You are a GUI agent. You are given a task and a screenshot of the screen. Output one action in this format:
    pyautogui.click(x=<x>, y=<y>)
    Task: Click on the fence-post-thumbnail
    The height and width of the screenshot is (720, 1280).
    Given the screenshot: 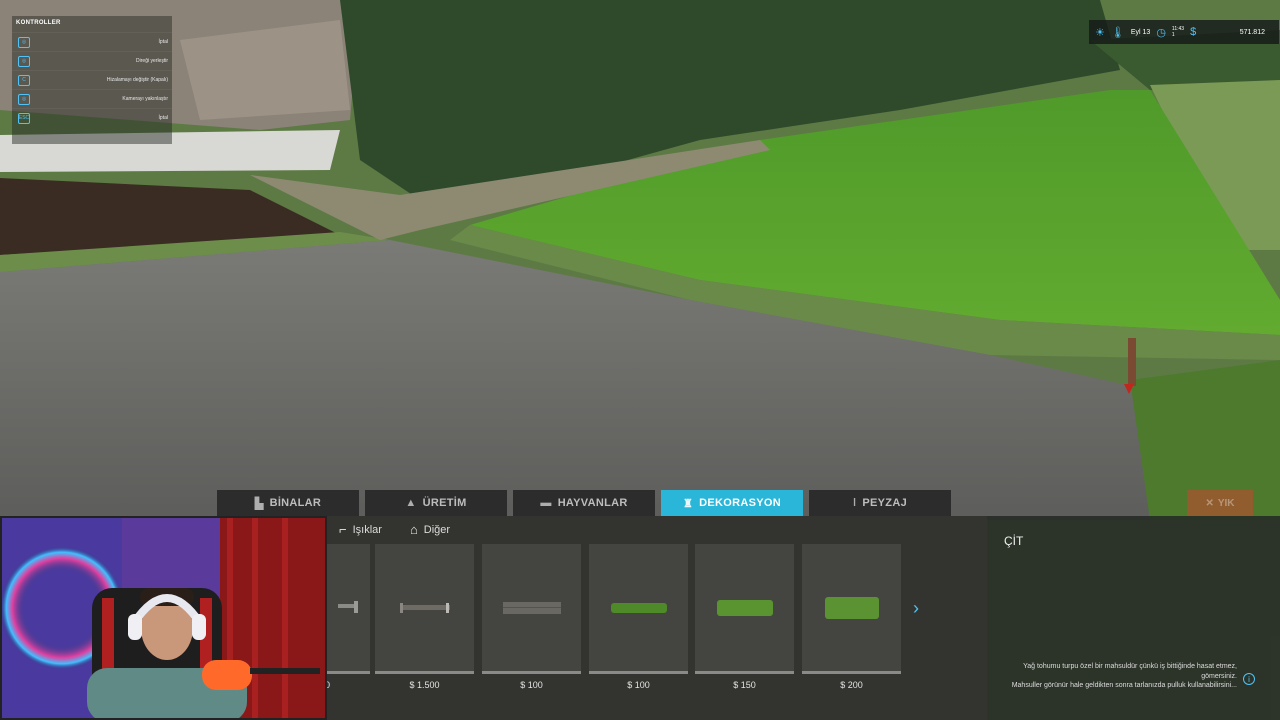 What is the action you would take?
    pyautogui.click(x=348, y=606)
    